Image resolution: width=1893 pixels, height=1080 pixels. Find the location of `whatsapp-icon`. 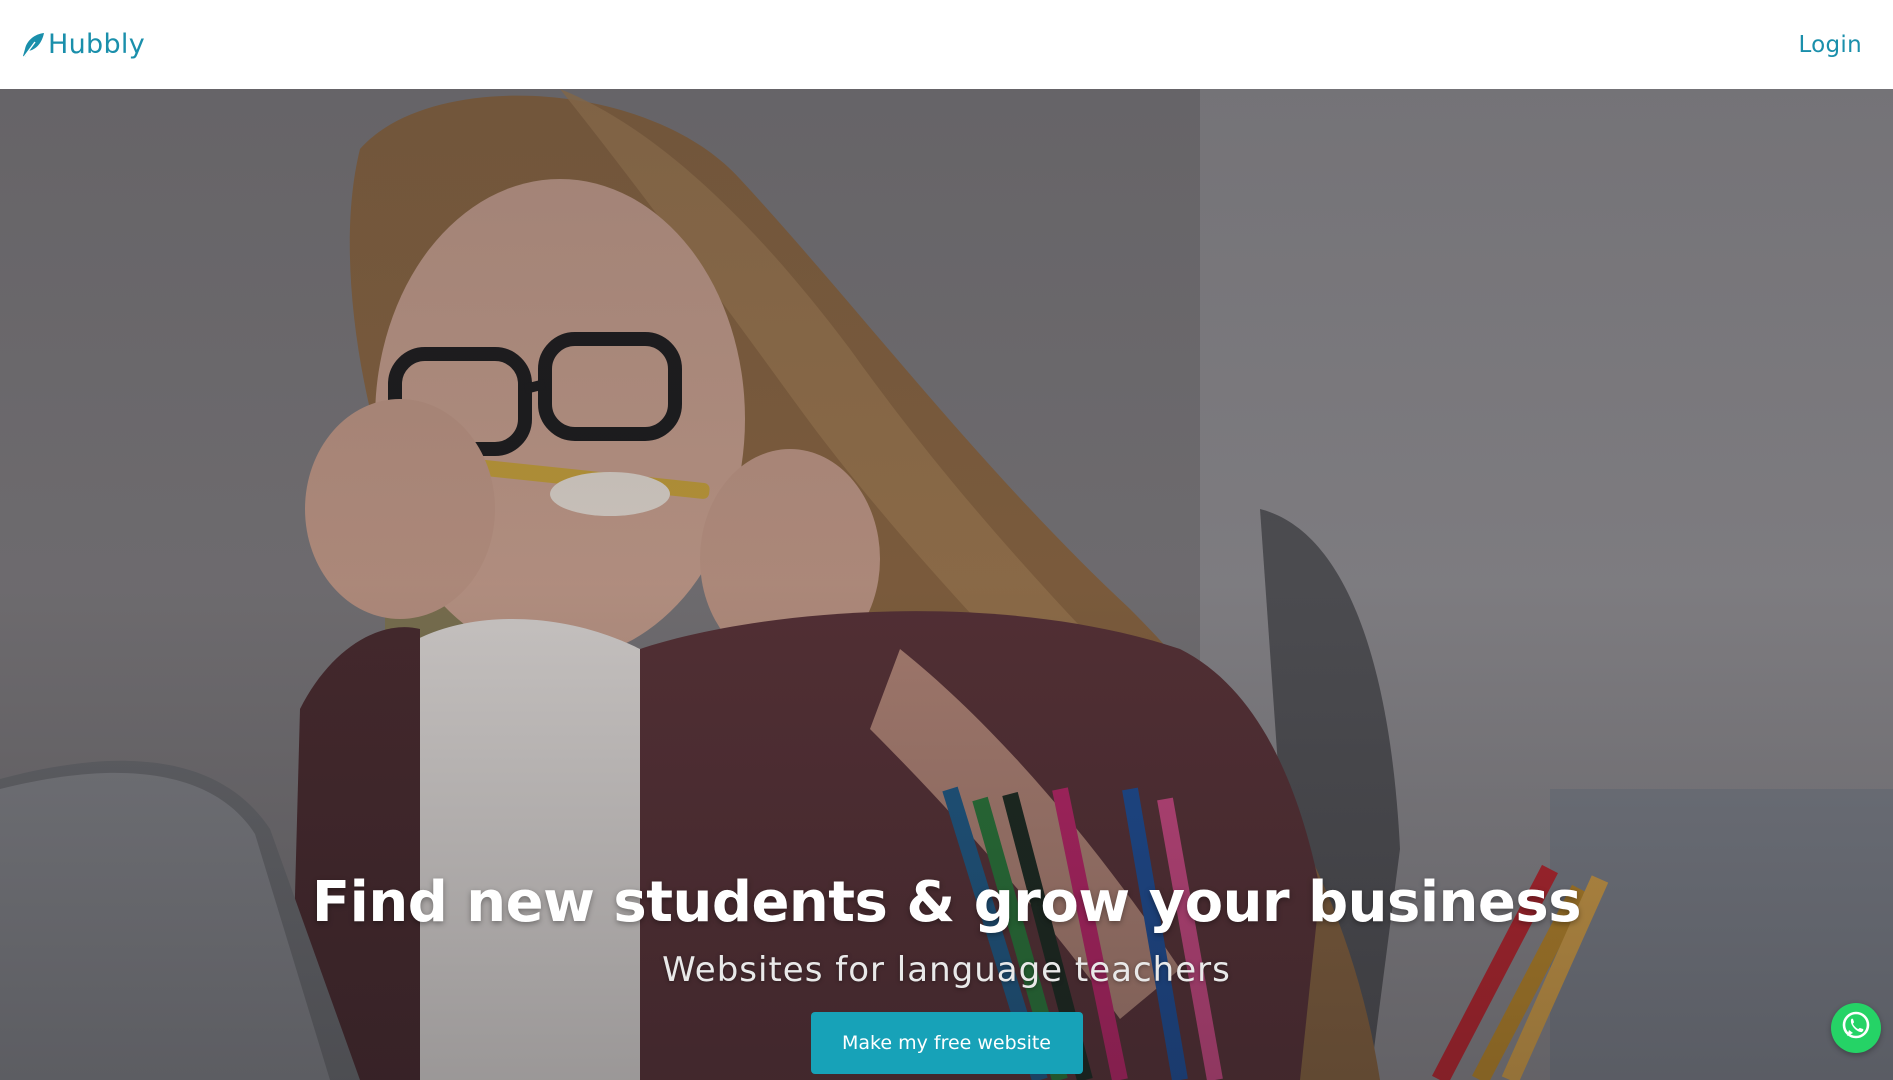

whatsapp-icon is located at coordinates (1856, 1028).